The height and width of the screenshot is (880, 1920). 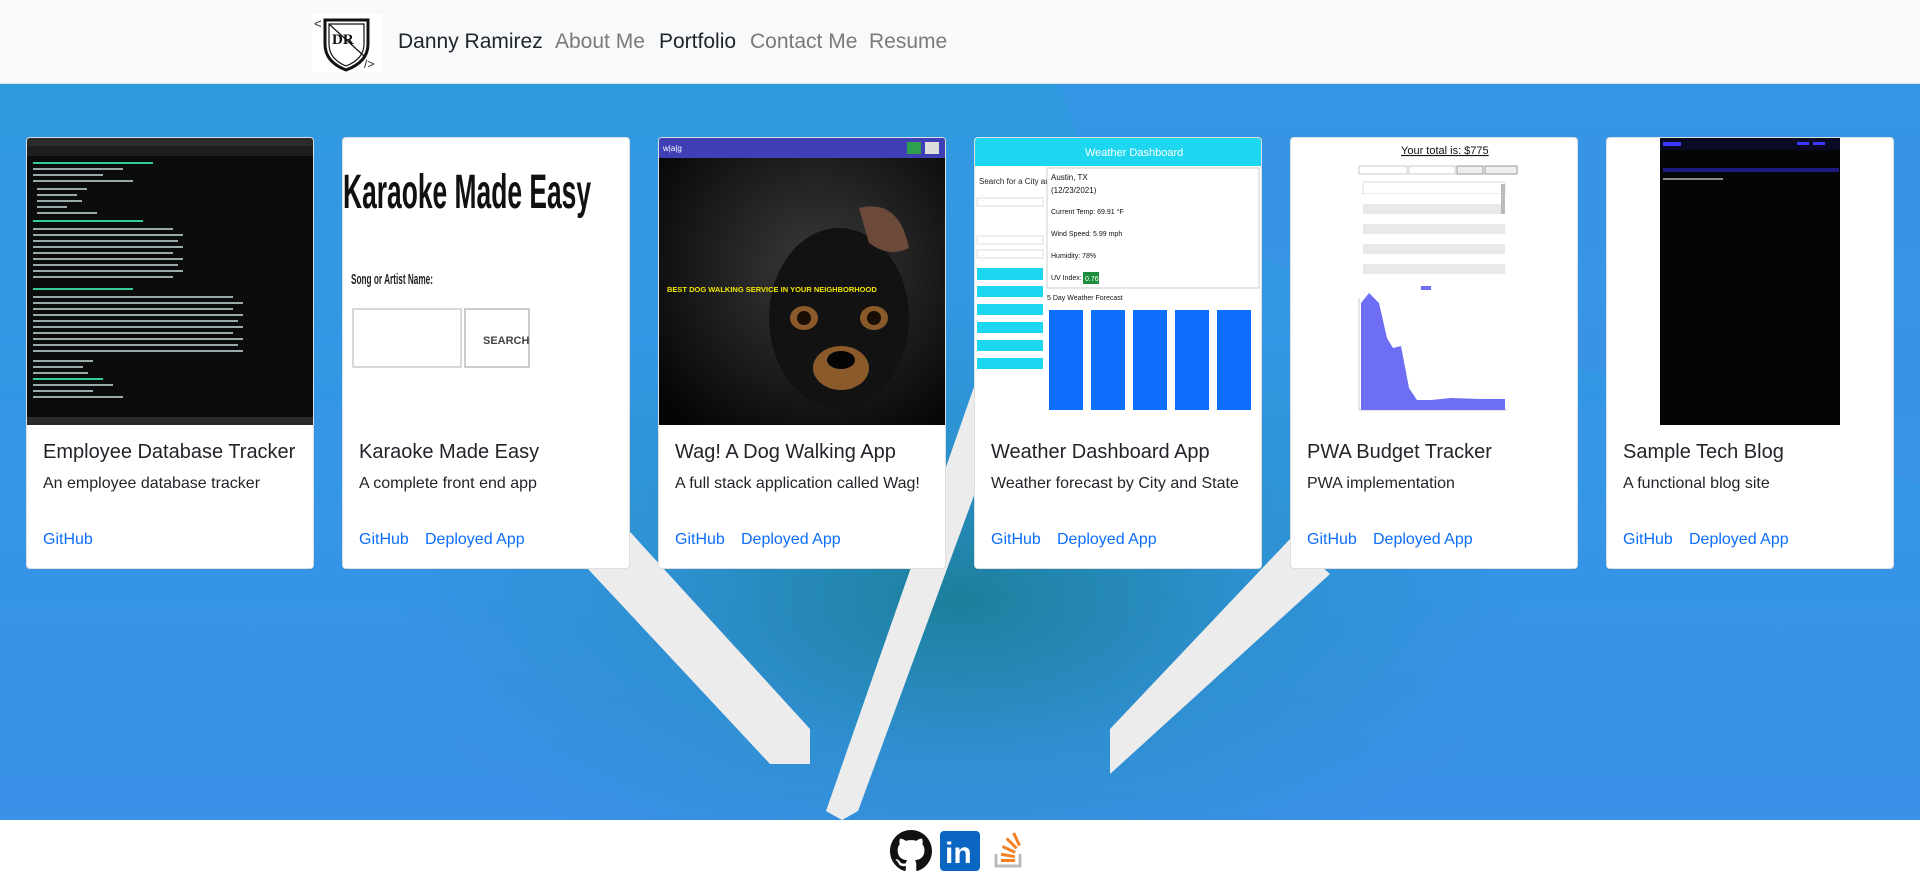 What do you see at coordinates (803, 42) in the screenshot?
I see `nav-contact-me: Contact Me` at bounding box center [803, 42].